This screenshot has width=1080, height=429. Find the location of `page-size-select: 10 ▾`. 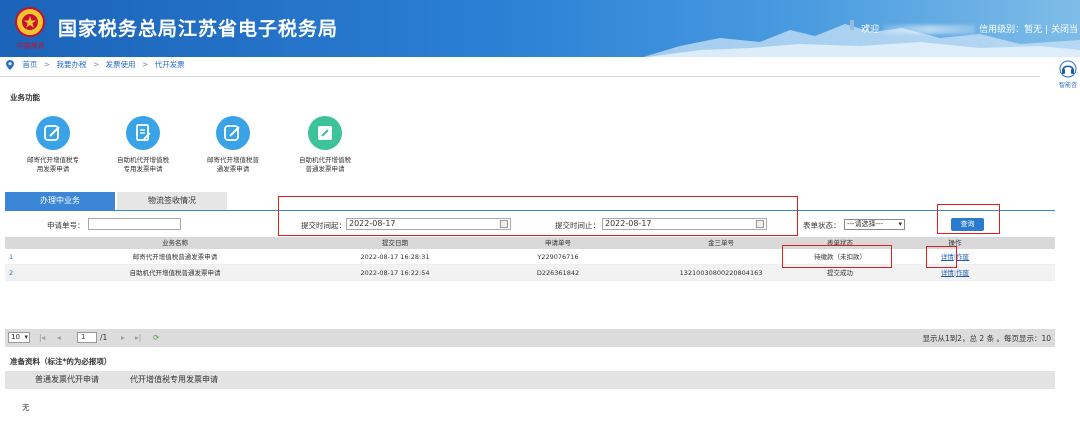

page-size-select: 10 ▾ is located at coordinates (19, 337).